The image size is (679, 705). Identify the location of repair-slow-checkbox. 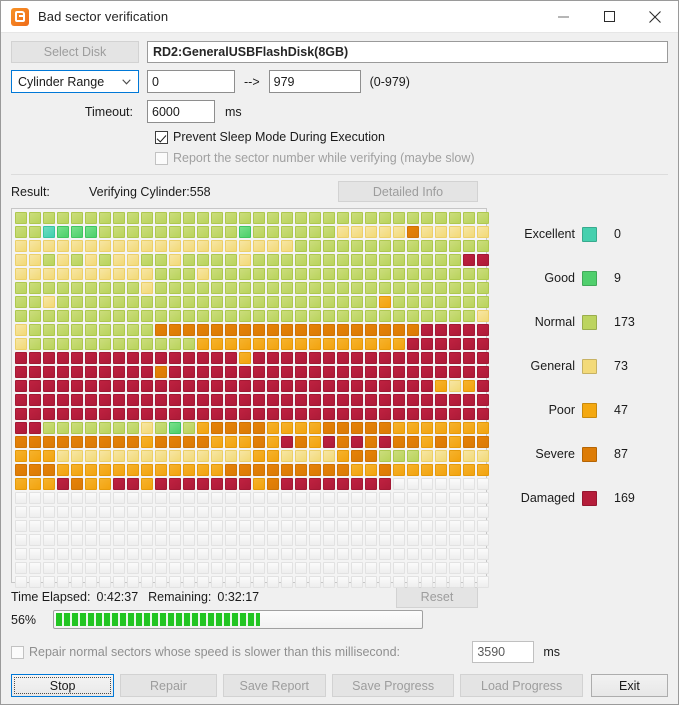
(17, 652).